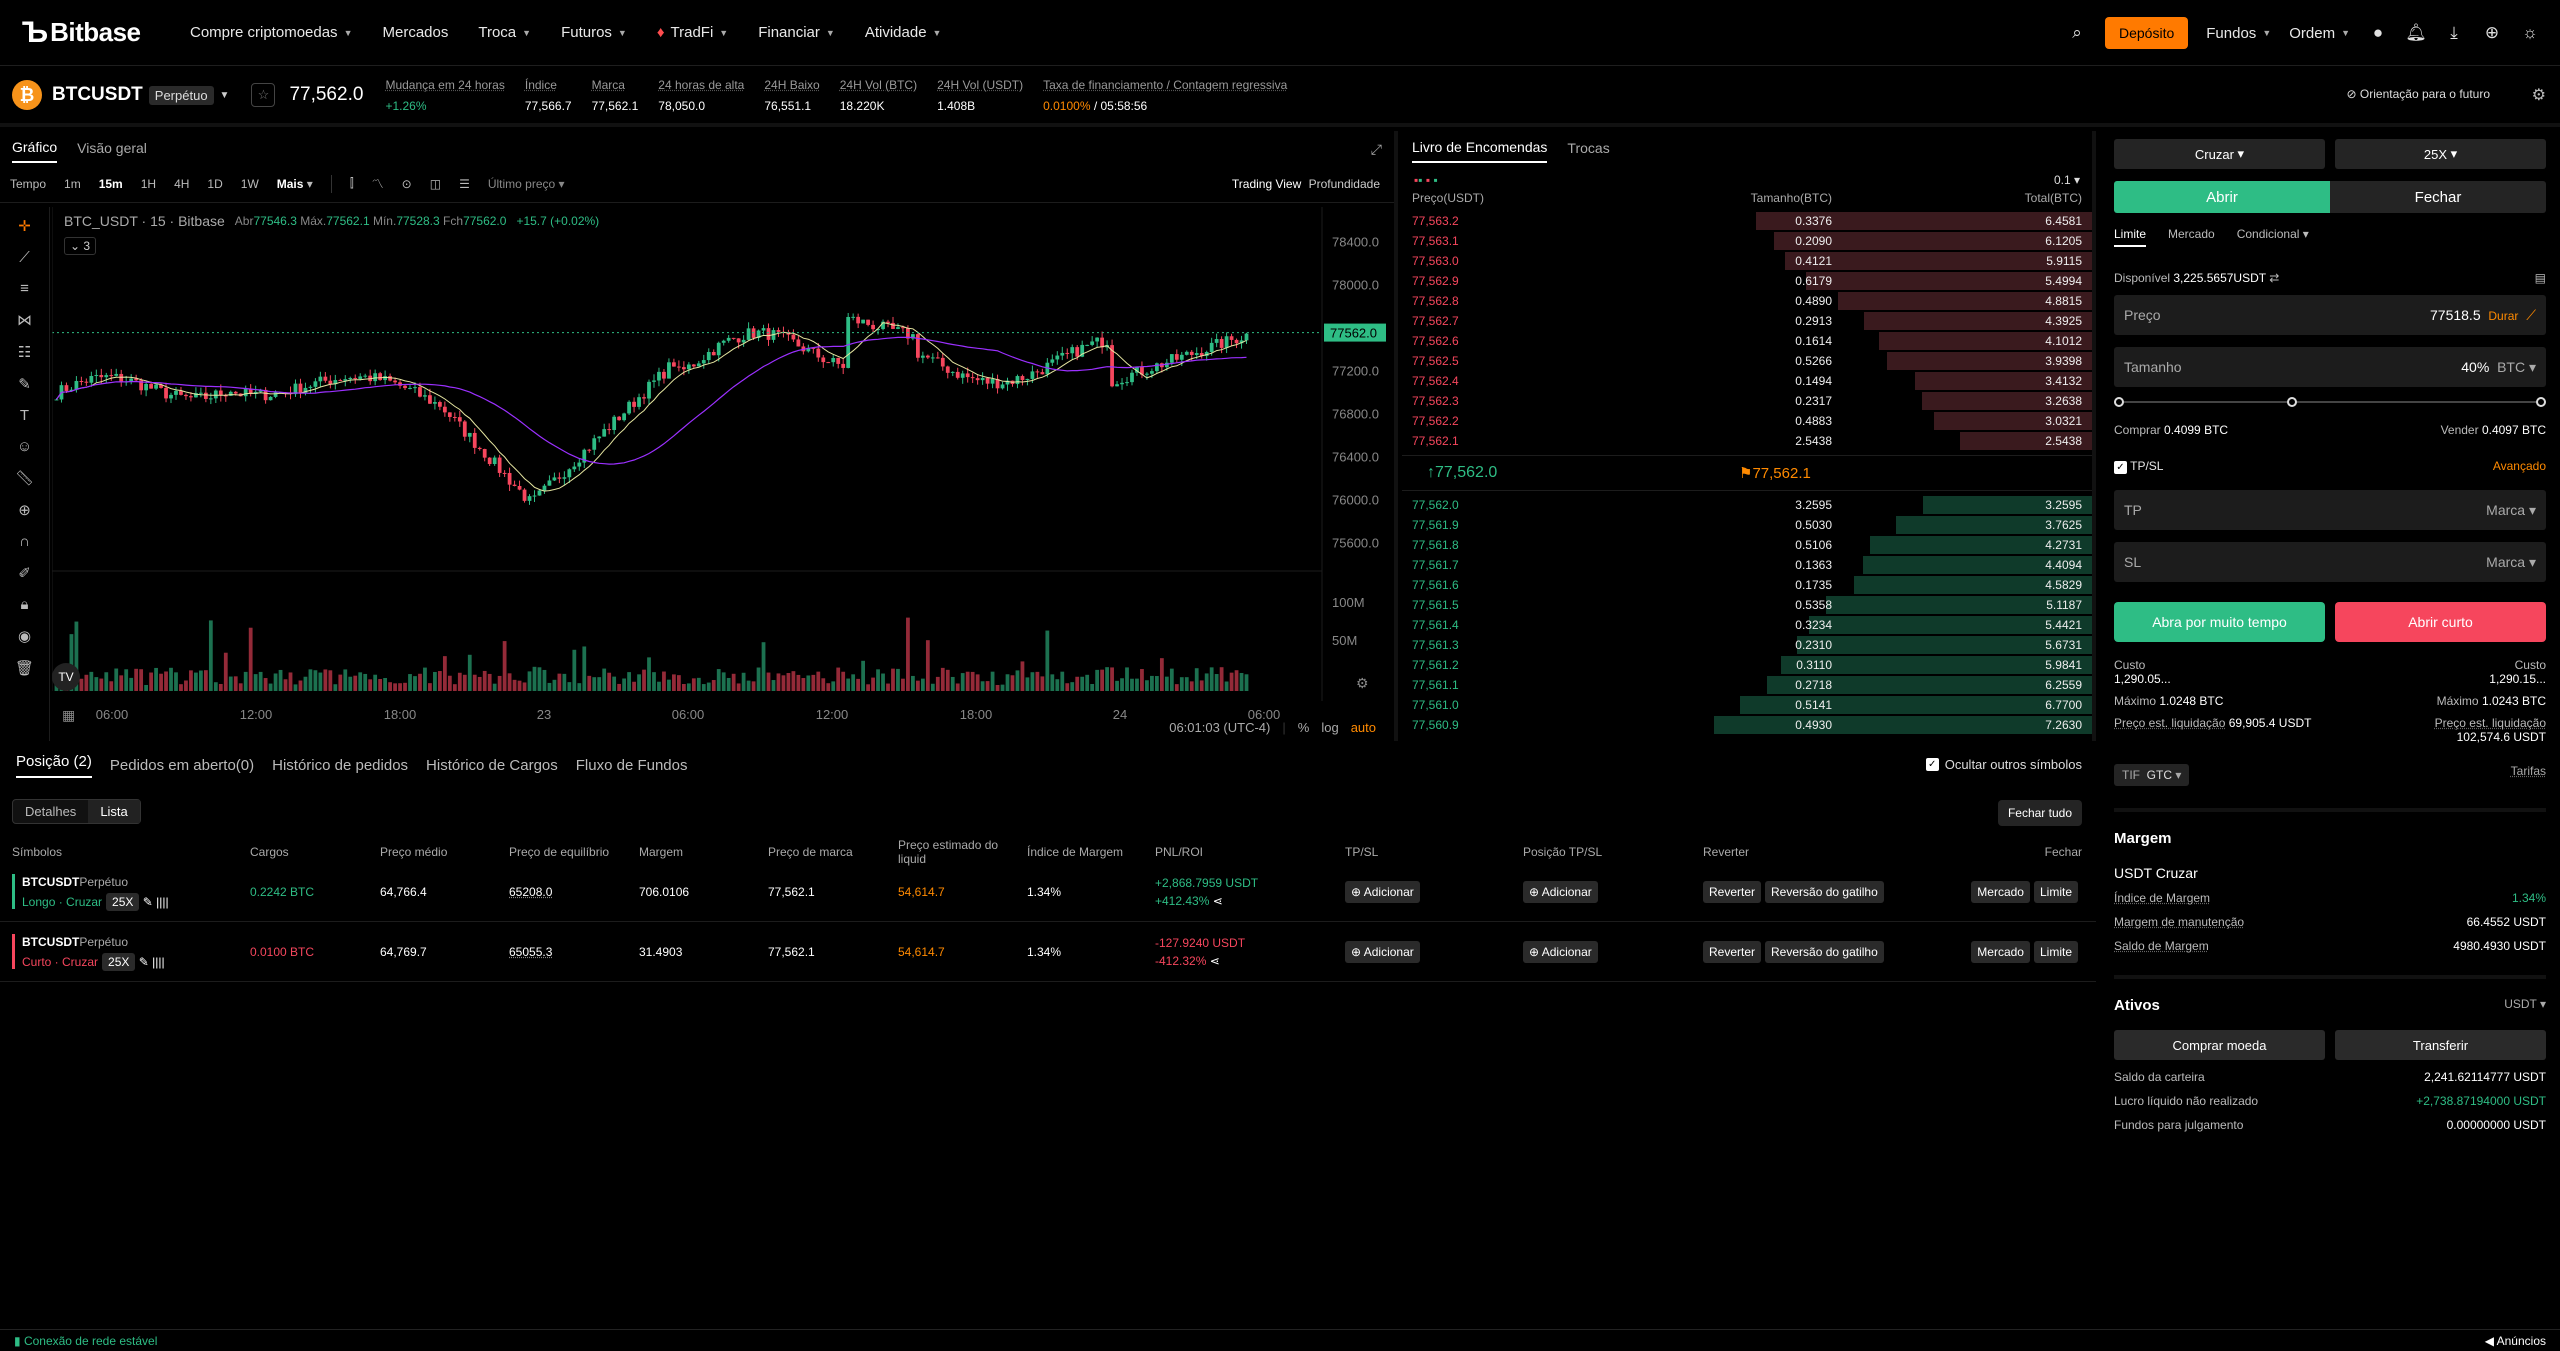 The height and width of the screenshot is (1351, 2560). Describe the element at coordinates (2191, 237) in the screenshot. I see `tab-market: Mercado` at that location.